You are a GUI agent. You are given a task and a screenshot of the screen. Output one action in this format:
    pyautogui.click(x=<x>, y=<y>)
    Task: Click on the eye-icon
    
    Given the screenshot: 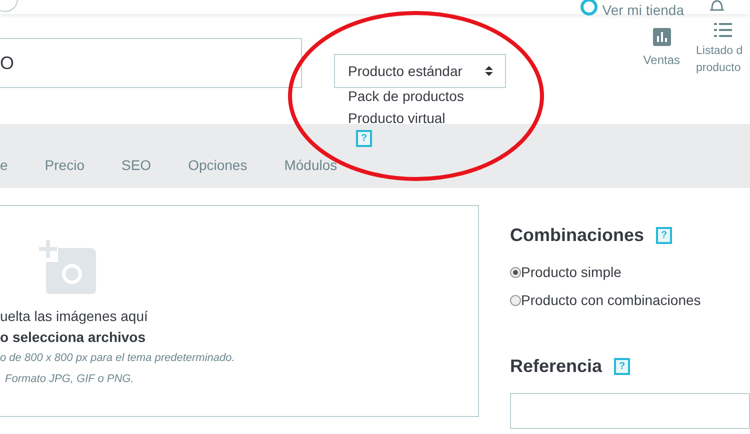 What is the action you would take?
    pyautogui.click(x=589, y=8)
    